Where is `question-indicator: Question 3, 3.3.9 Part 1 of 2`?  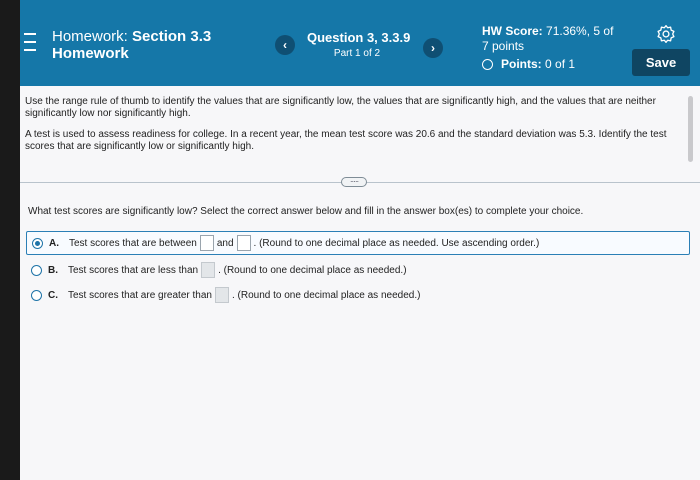 question-indicator: Question 3, 3.3.9 Part 1 of 2 is located at coordinates (359, 44).